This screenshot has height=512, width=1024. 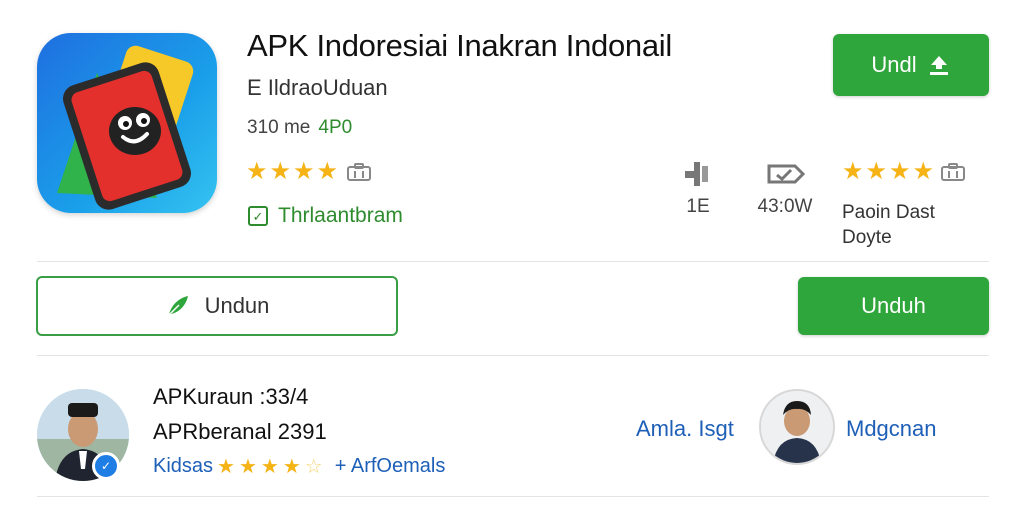 What do you see at coordinates (340, 215) in the screenshot?
I see `verified-label: Thrlaantbram` at bounding box center [340, 215].